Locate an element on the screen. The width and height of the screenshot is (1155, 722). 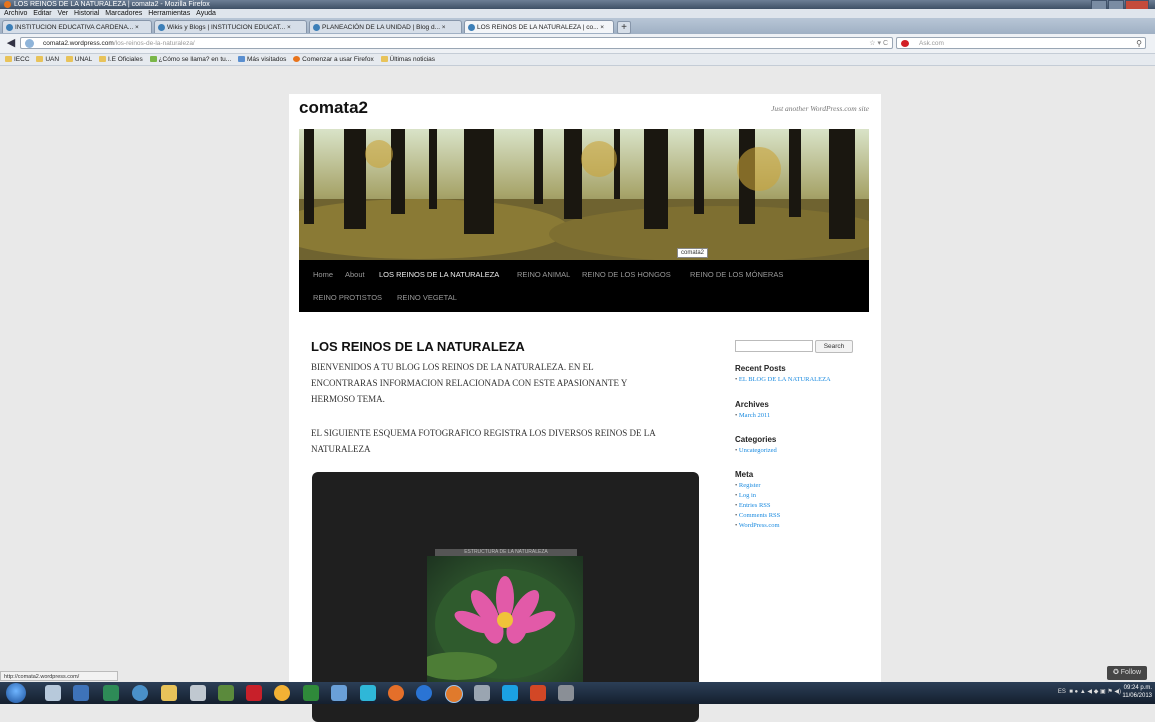
tab-reinos-active: LOS REINOS DE LA NATURALEZA | co... × is located at coordinates (539, 26).